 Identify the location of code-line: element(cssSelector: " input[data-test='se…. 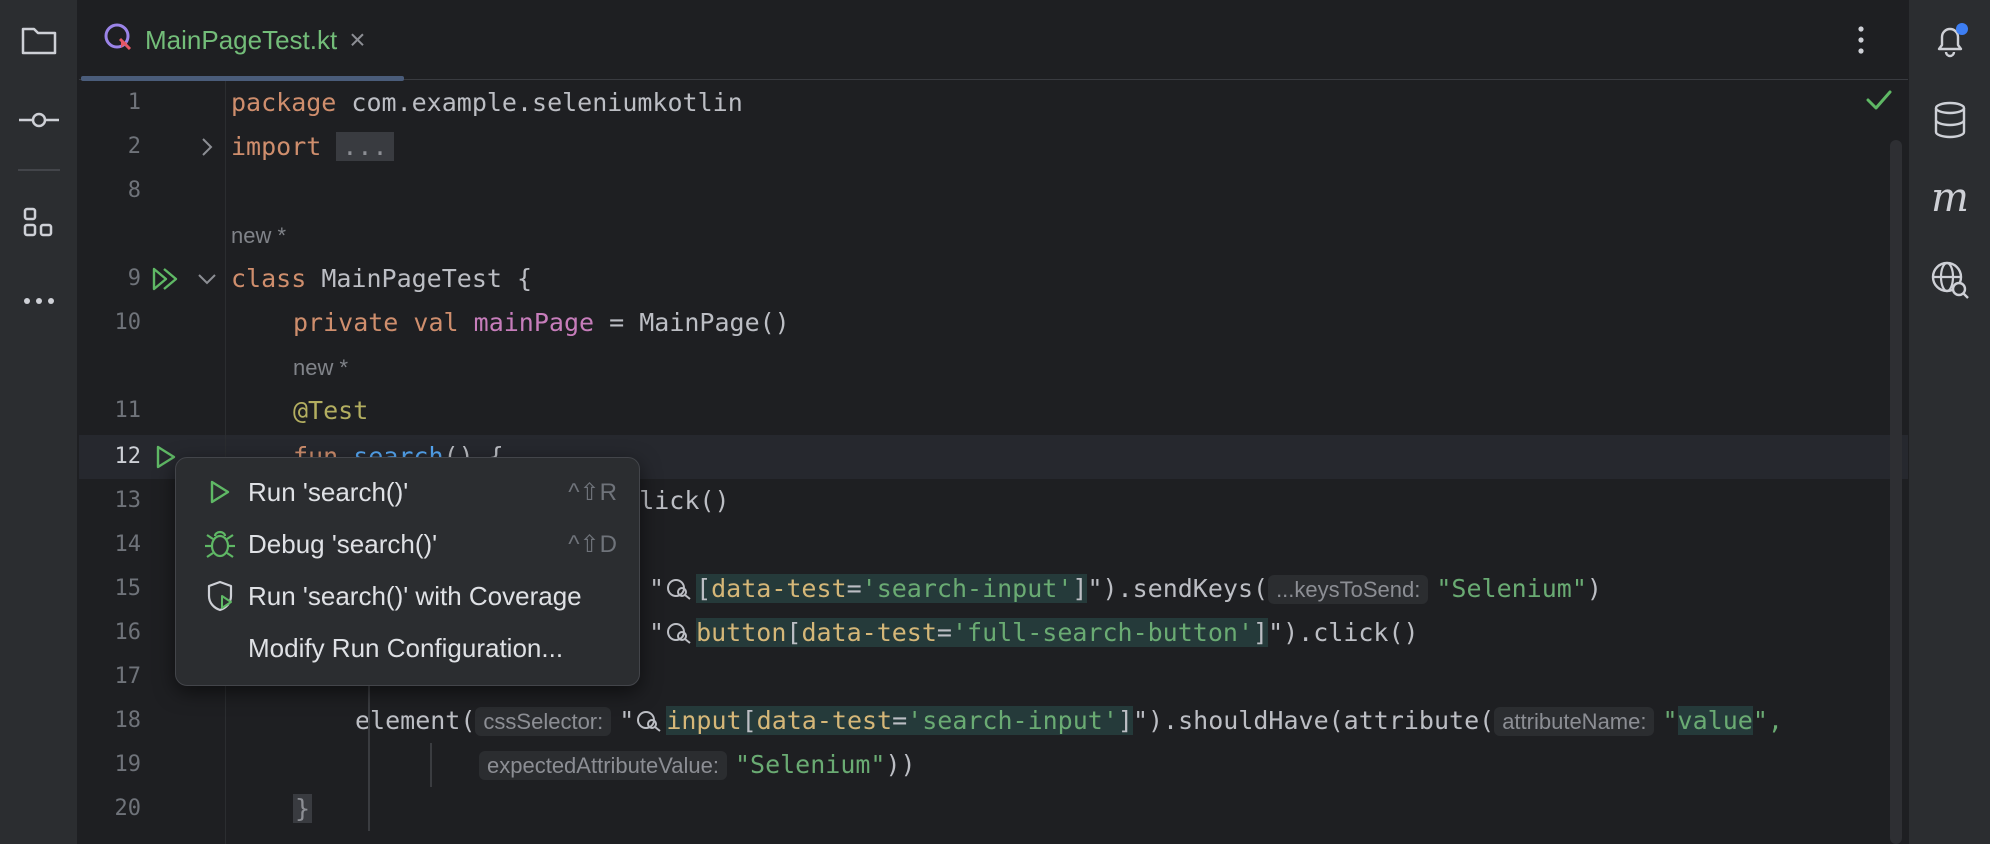
(1069, 721).